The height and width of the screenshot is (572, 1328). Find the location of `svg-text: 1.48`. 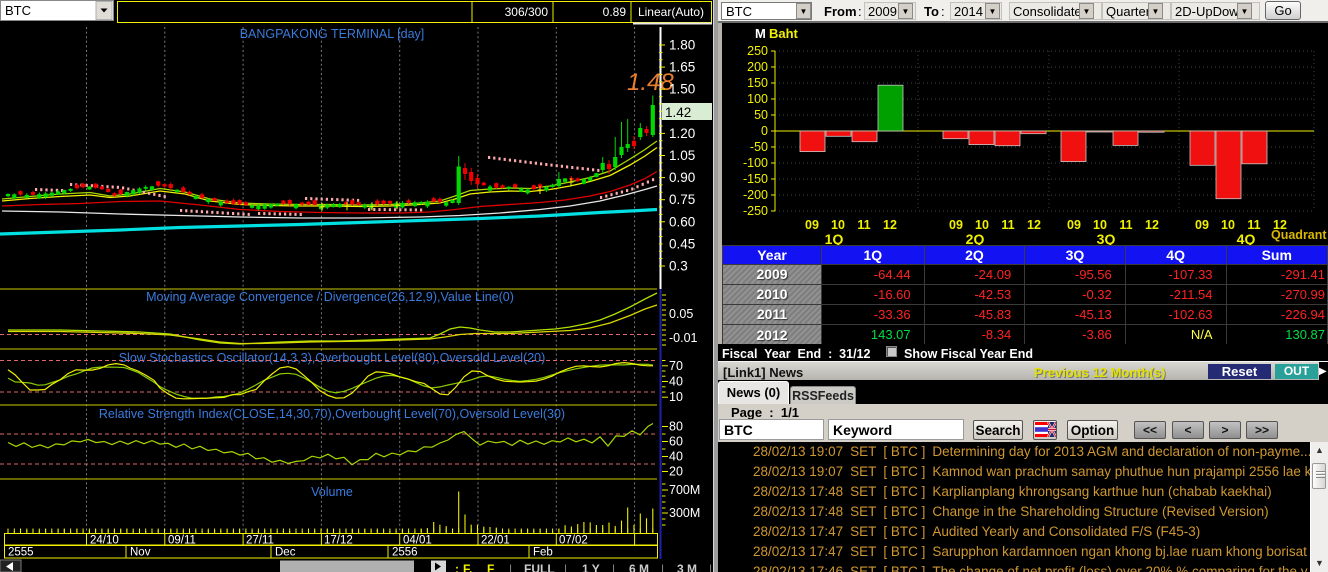

svg-text: 1.48 is located at coordinates (650, 82).